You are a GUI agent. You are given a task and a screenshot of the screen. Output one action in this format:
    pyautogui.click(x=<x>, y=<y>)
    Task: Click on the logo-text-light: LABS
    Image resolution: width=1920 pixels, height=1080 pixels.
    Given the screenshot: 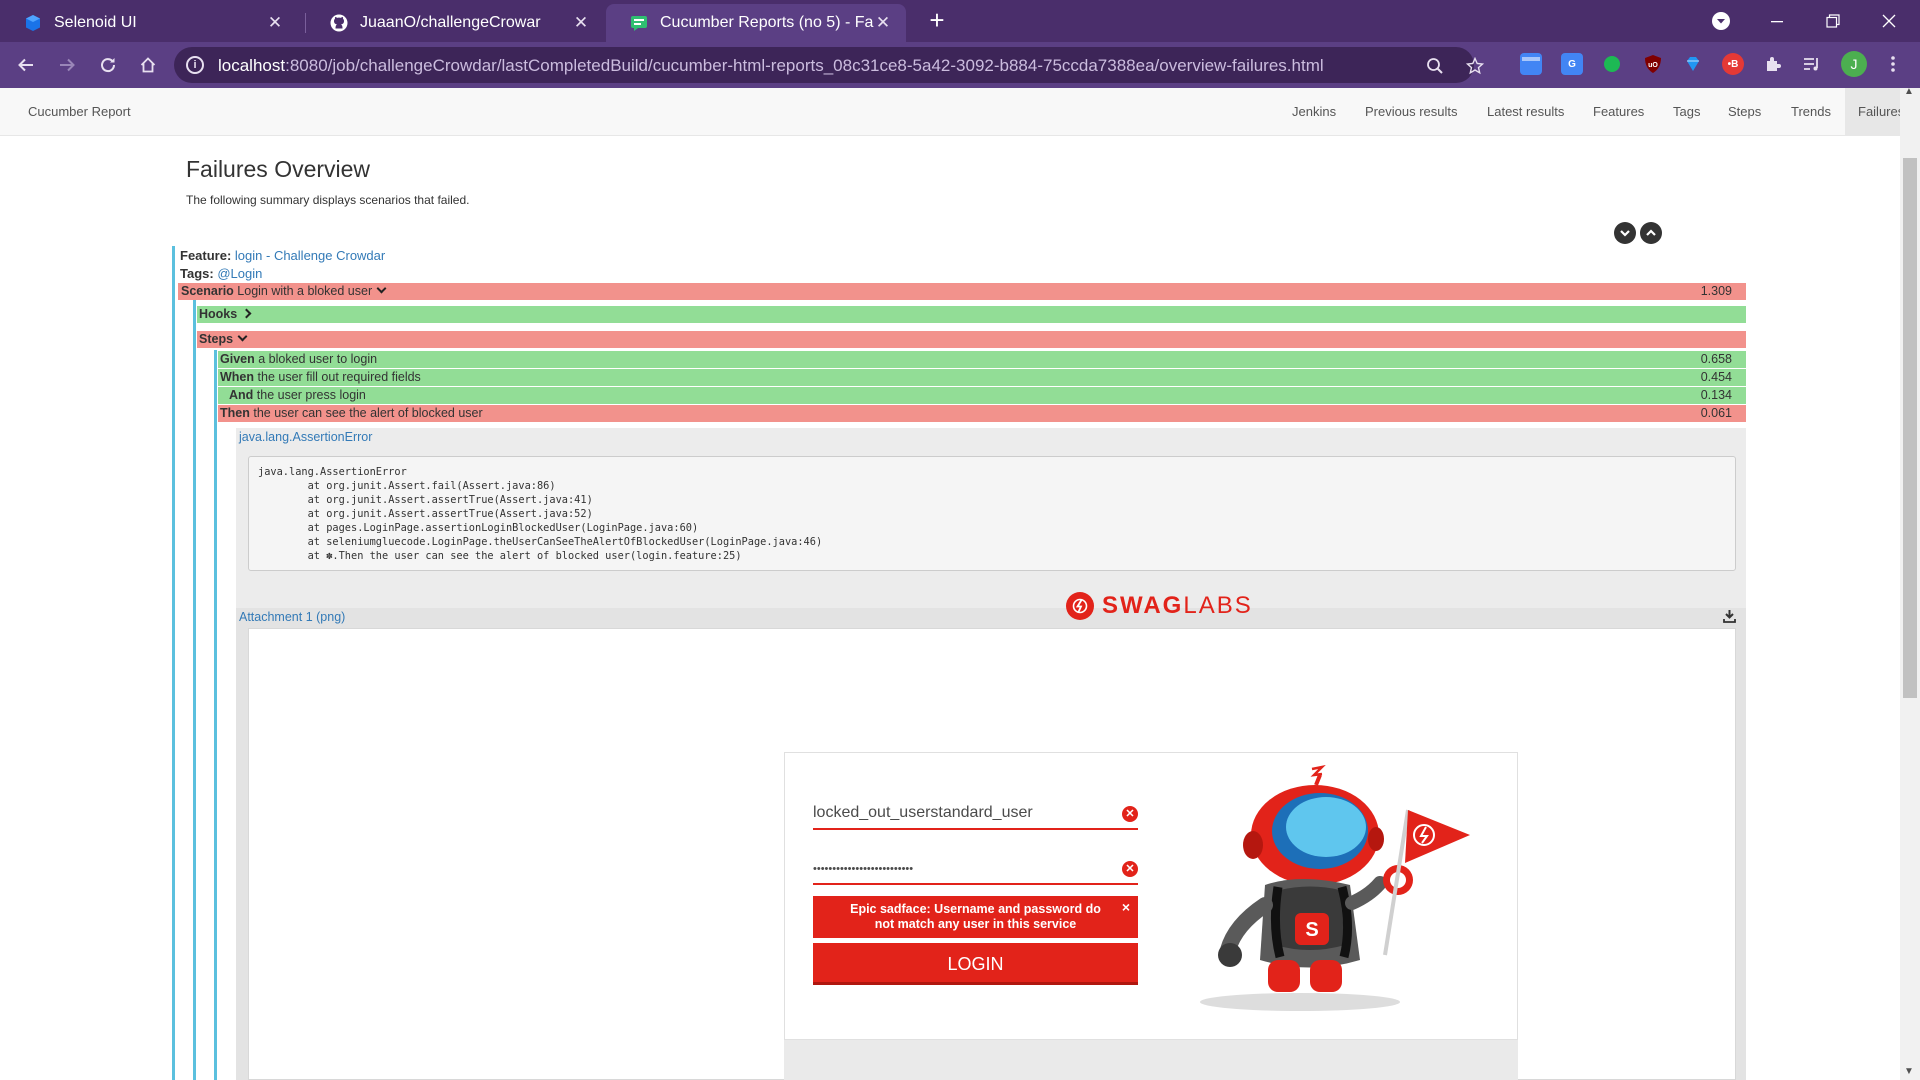 What is the action you would take?
    pyautogui.click(x=1218, y=605)
    